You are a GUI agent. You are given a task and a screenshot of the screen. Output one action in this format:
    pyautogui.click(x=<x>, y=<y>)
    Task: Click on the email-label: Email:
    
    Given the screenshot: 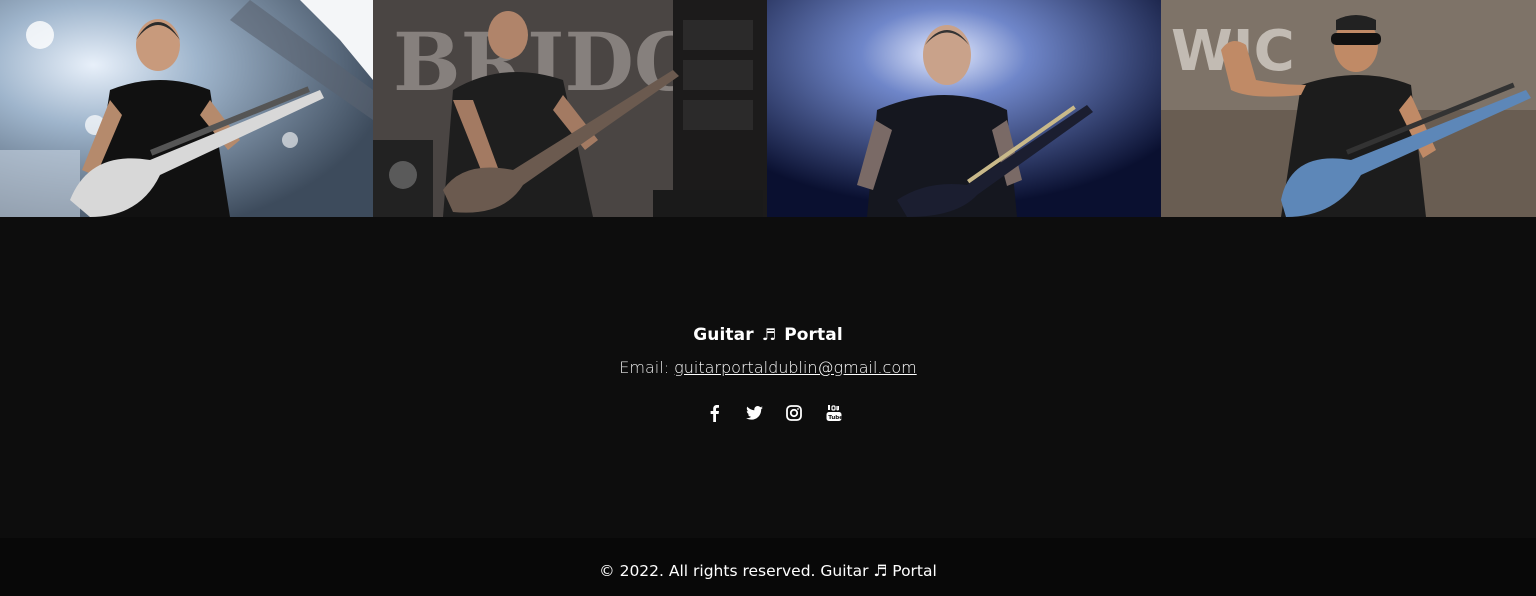 What is the action you would take?
    pyautogui.click(x=644, y=367)
    